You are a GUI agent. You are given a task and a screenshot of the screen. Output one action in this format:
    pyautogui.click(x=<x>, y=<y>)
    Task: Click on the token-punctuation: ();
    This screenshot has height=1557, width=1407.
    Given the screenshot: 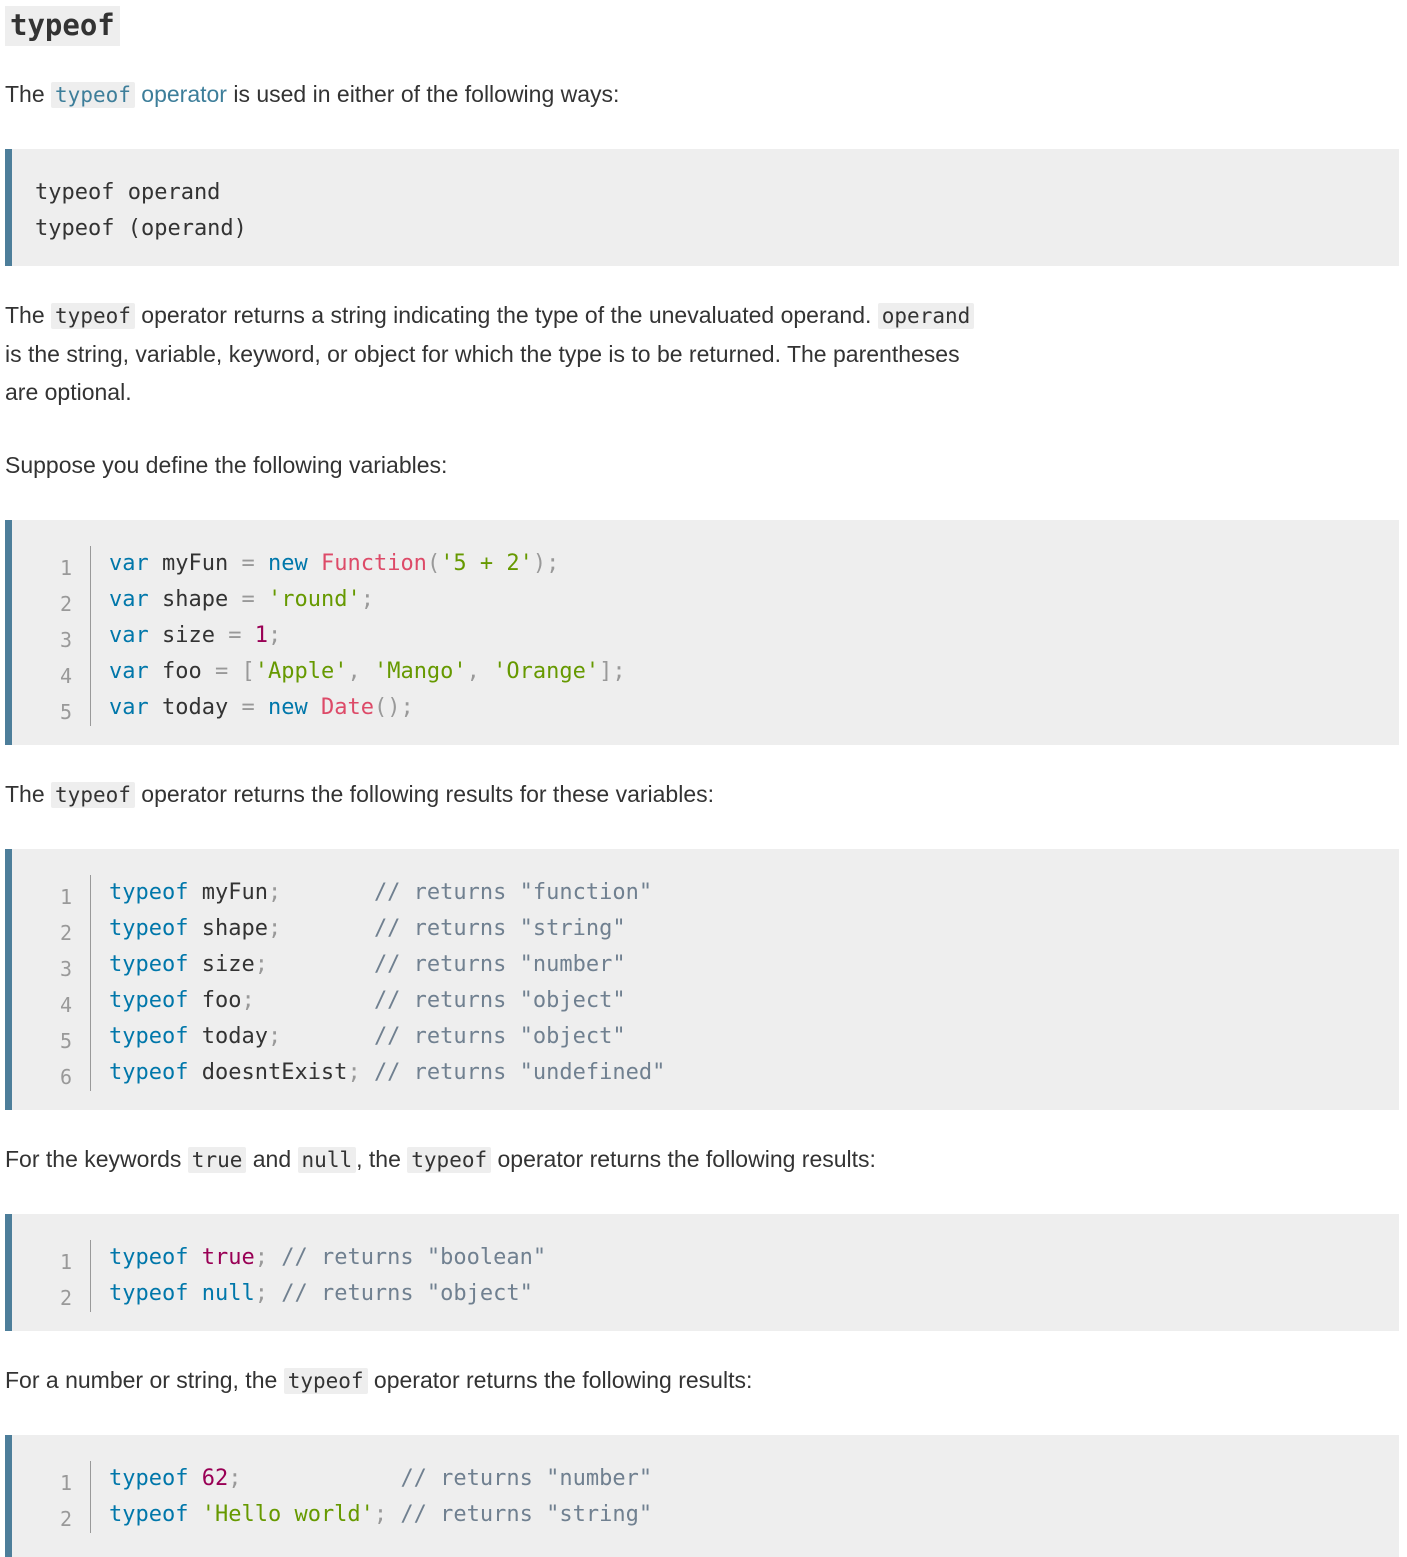 What is the action you would take?
    pyautogui.click(x=393, y=707)
    